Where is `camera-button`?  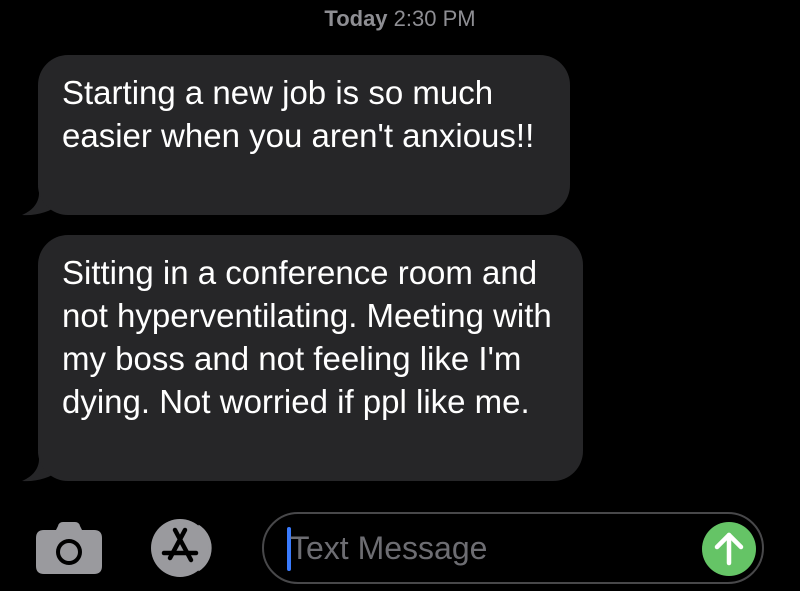 camera-button is located at coordinates (69, 548).